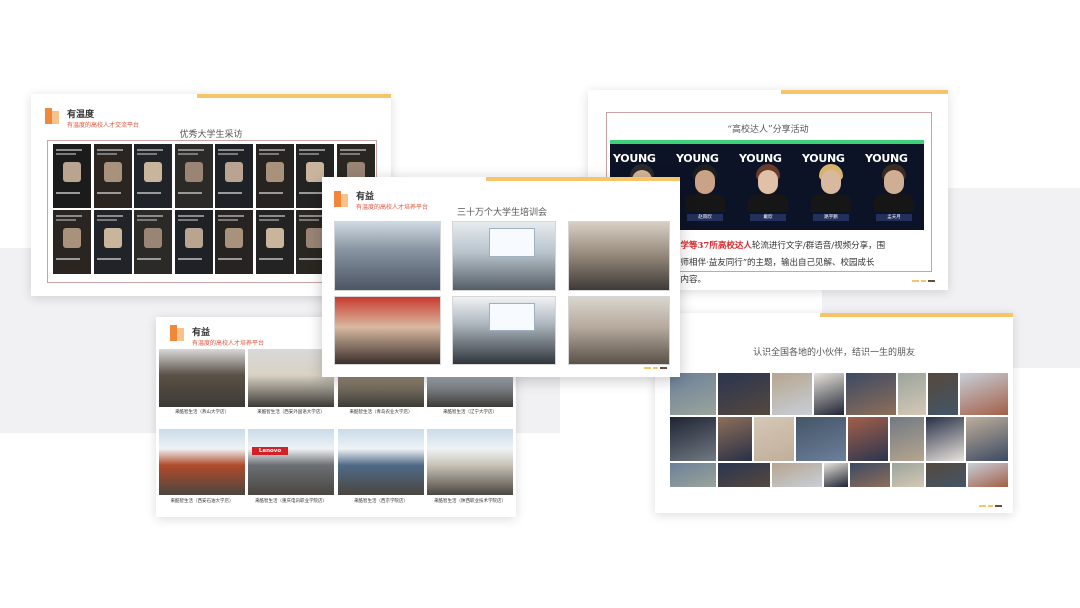 The height and width of the screenshot is (608, 1080). What do you see at coordinates (767, 142) in the screenshot?
I see `green-top-strip` at bounding box center [767, 142].